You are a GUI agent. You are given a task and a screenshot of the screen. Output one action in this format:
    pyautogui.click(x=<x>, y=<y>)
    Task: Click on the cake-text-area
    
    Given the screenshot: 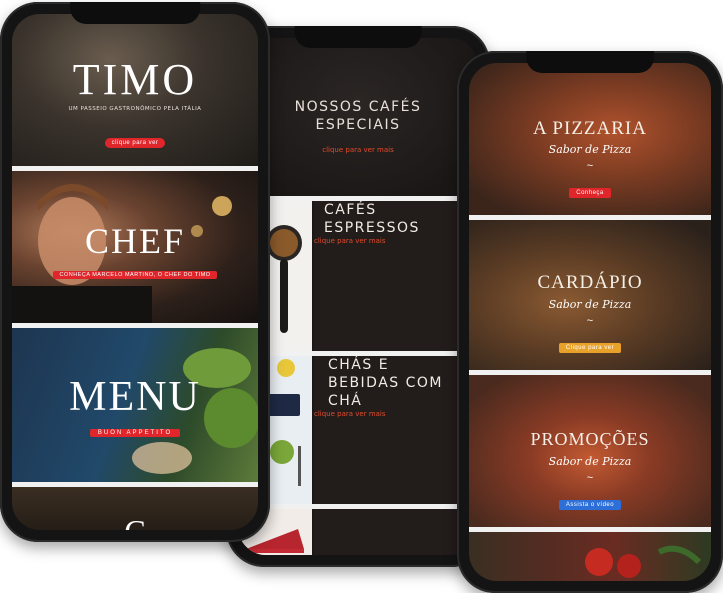 What is the action you would take?
    pyautogui.click(x=396, y=532)
    